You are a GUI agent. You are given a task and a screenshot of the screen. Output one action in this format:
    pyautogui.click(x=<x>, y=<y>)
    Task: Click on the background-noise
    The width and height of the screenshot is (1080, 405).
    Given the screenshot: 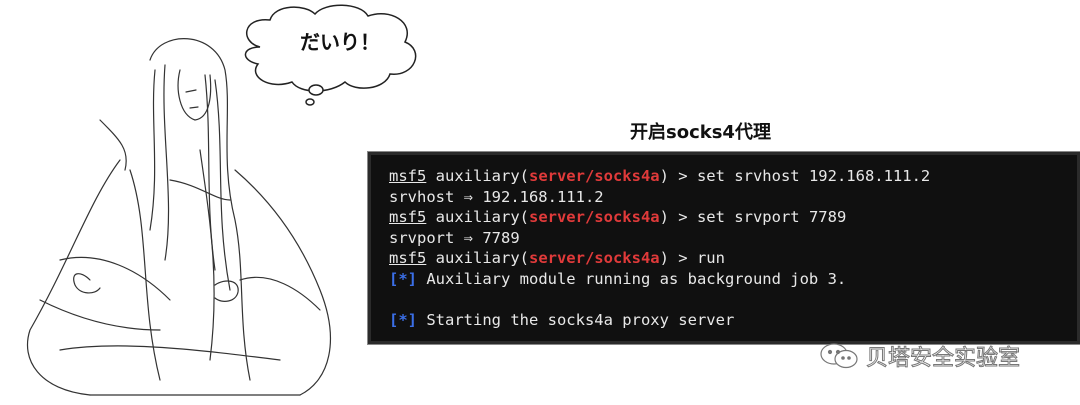 What is the action you would take?
    pyautogui.click(x=724, y=160)
    